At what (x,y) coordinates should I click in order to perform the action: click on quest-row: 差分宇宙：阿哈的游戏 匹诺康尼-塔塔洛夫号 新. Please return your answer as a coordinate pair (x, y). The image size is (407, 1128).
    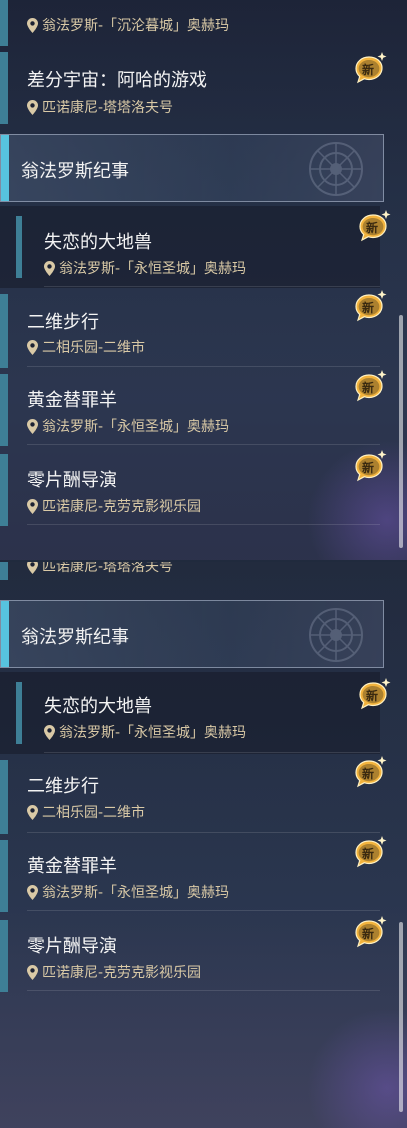
    Looking at the image, I should click on (190, 88).